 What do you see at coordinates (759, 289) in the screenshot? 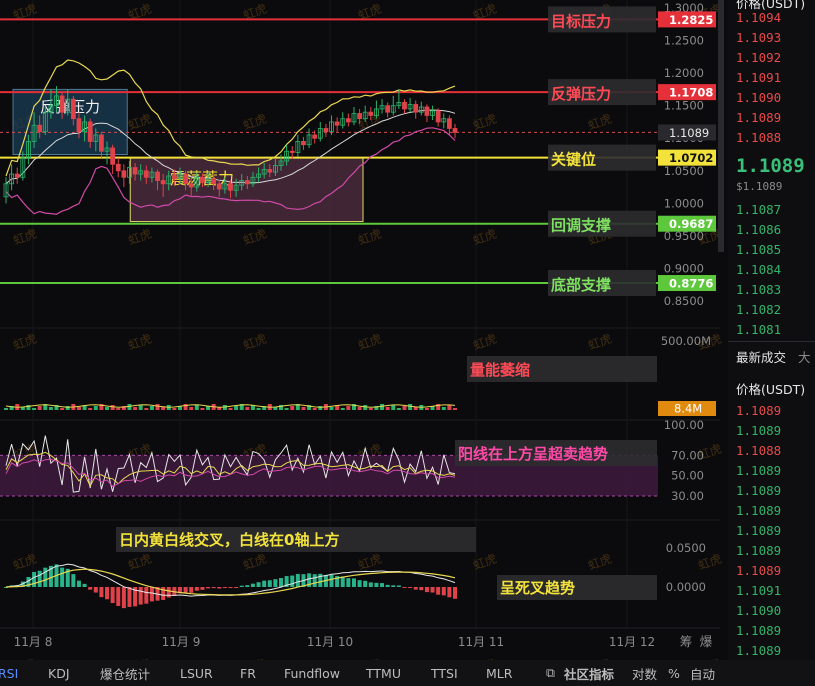
I see `bid-price-row: 1.1083` at bounding box center [759, 289].